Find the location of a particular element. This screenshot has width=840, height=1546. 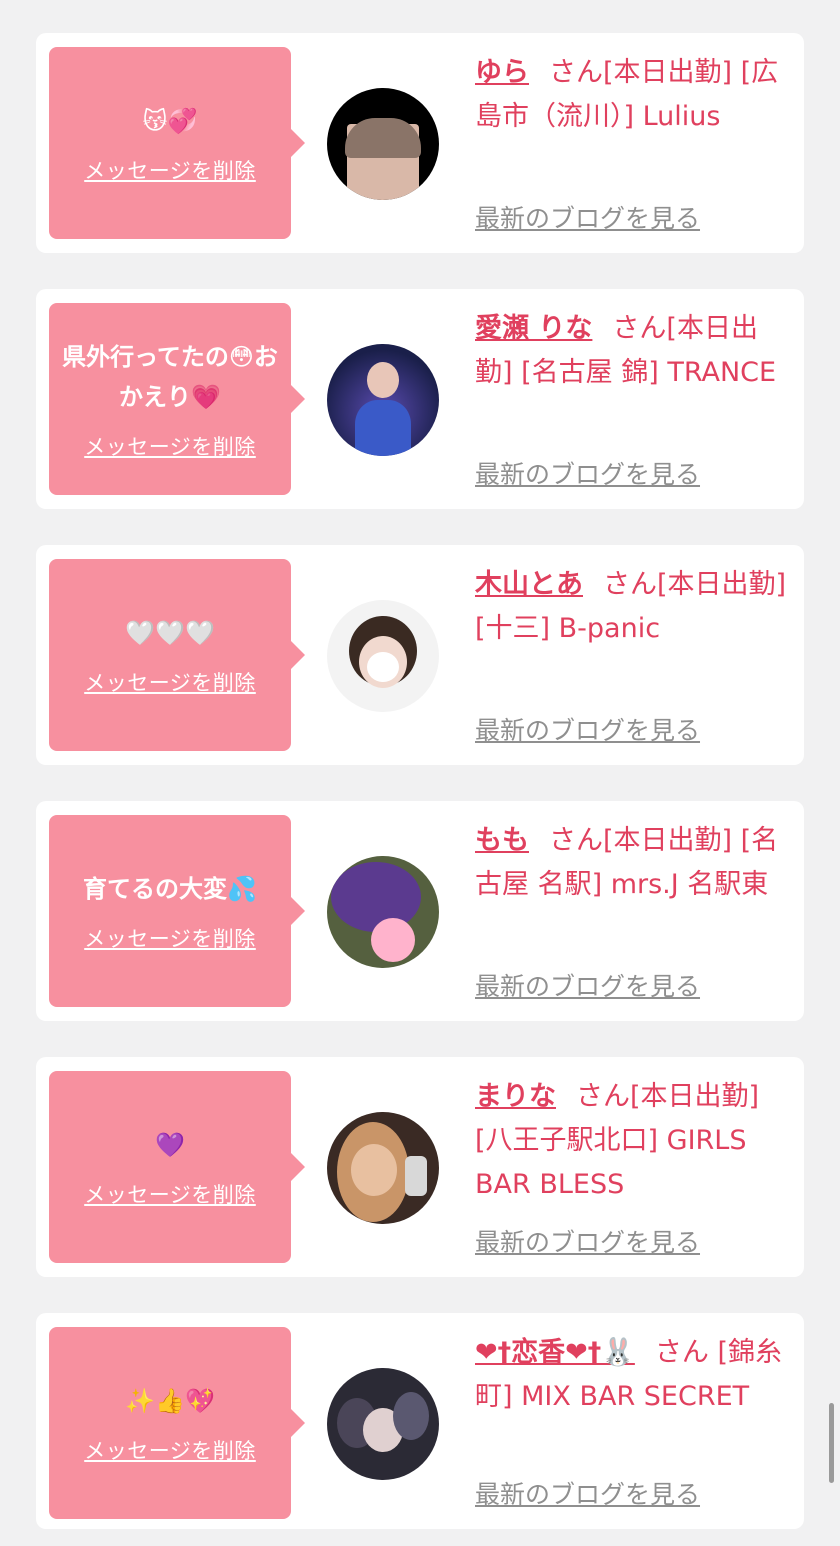

message-text: 育てるの大変💦 is located at coordinates (170, 889).